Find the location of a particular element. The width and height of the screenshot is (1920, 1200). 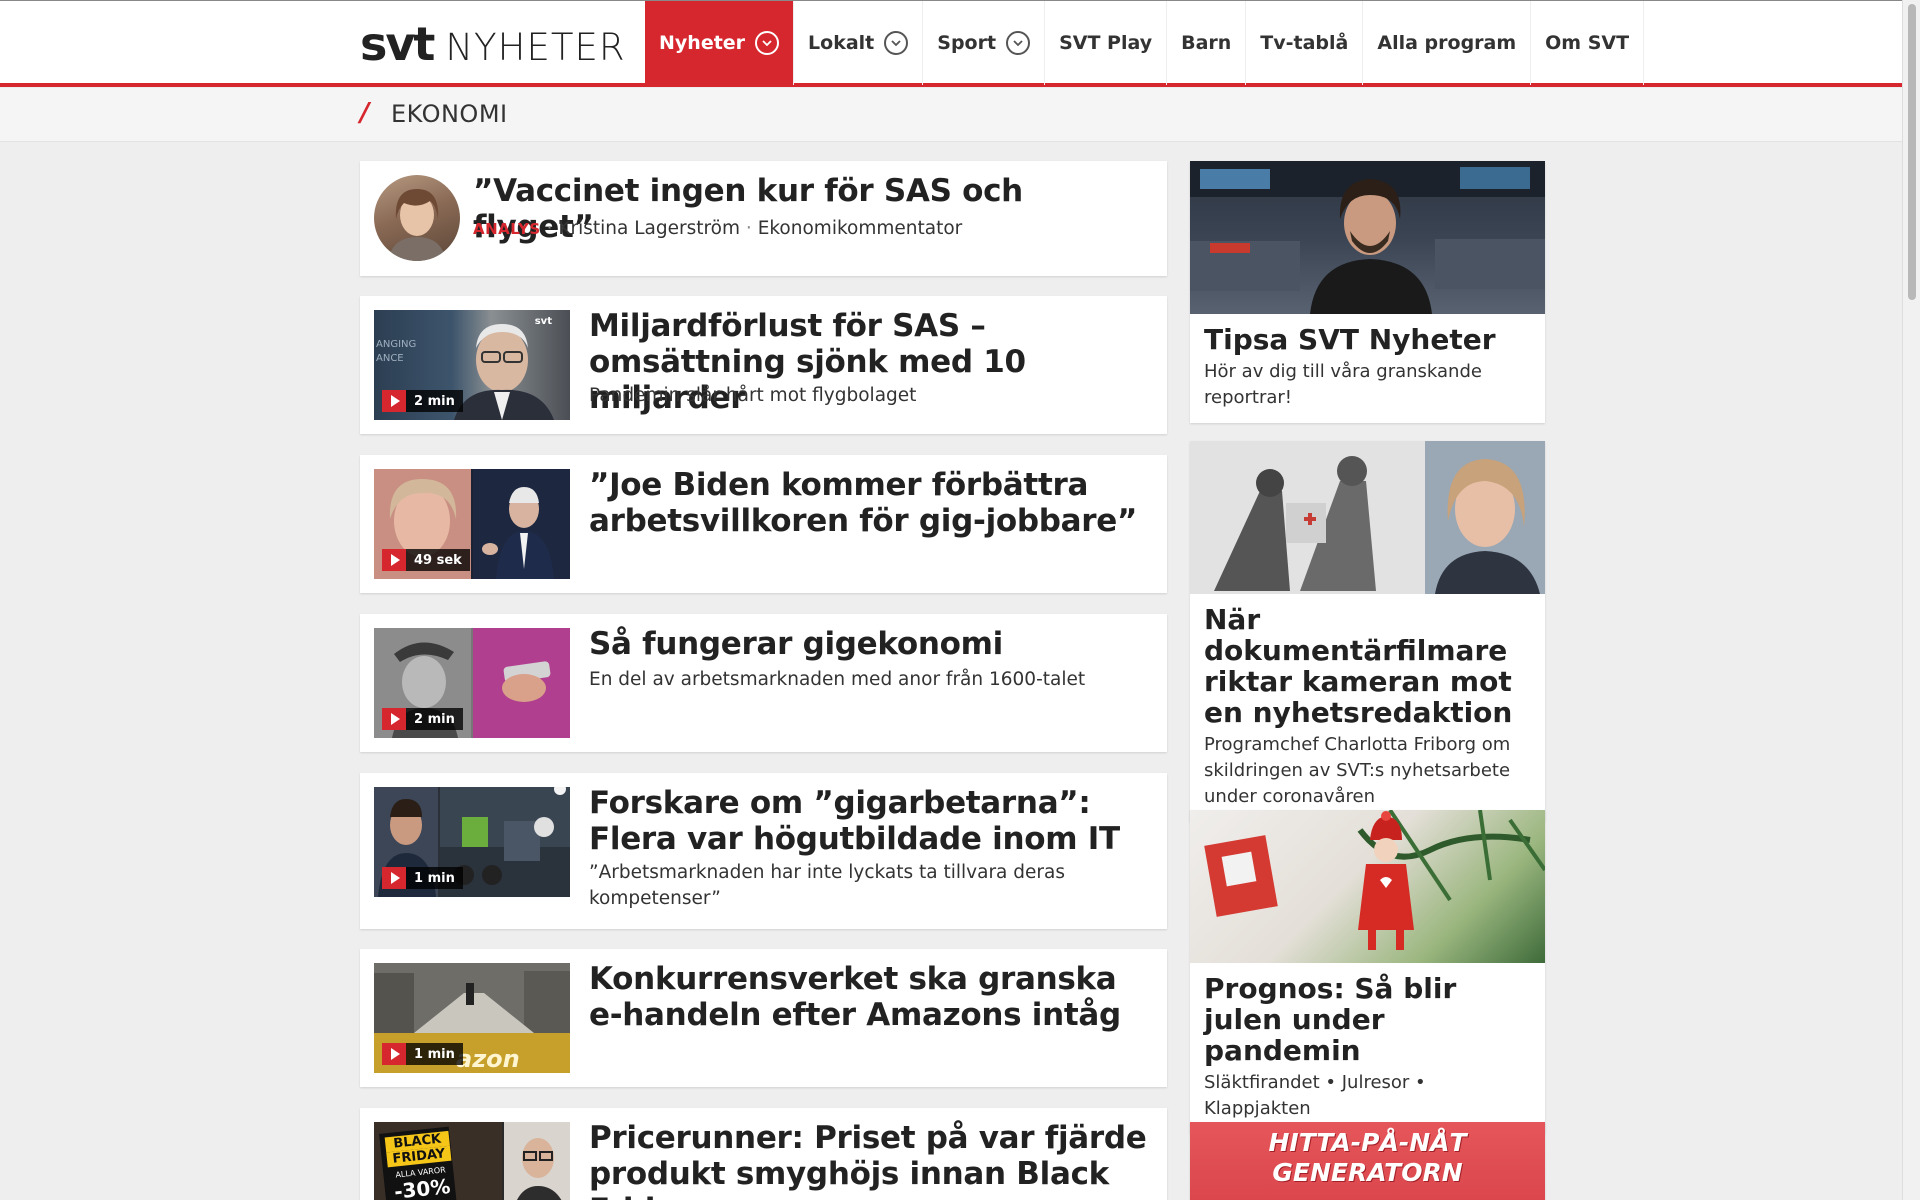

nav-item-tv-tabla: Tv-tablå is located at coordinates (1305, 43).